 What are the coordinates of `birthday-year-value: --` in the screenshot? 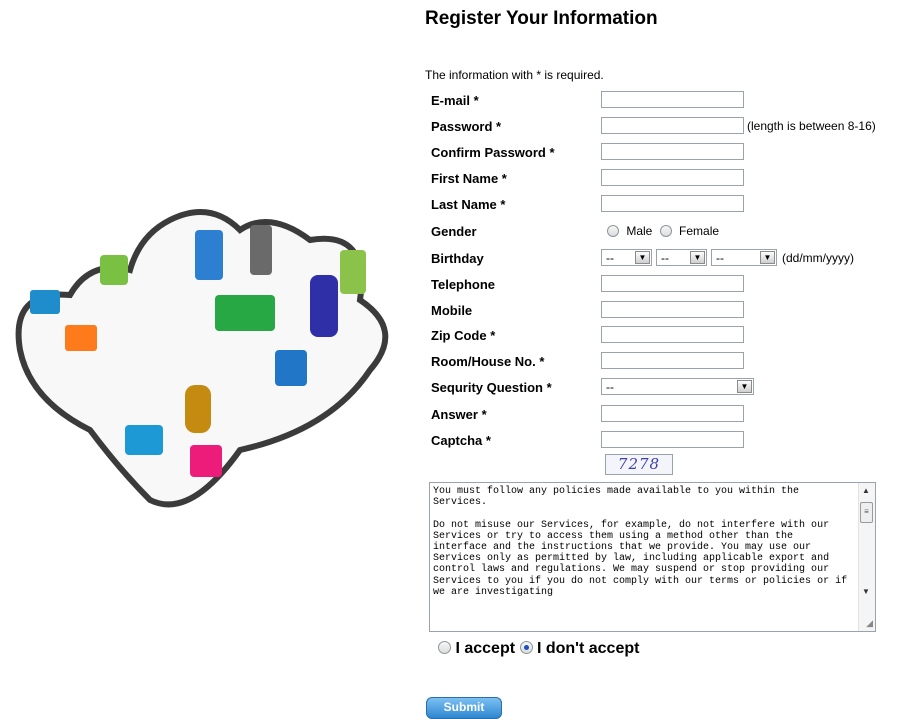 It's located at (720, 258).